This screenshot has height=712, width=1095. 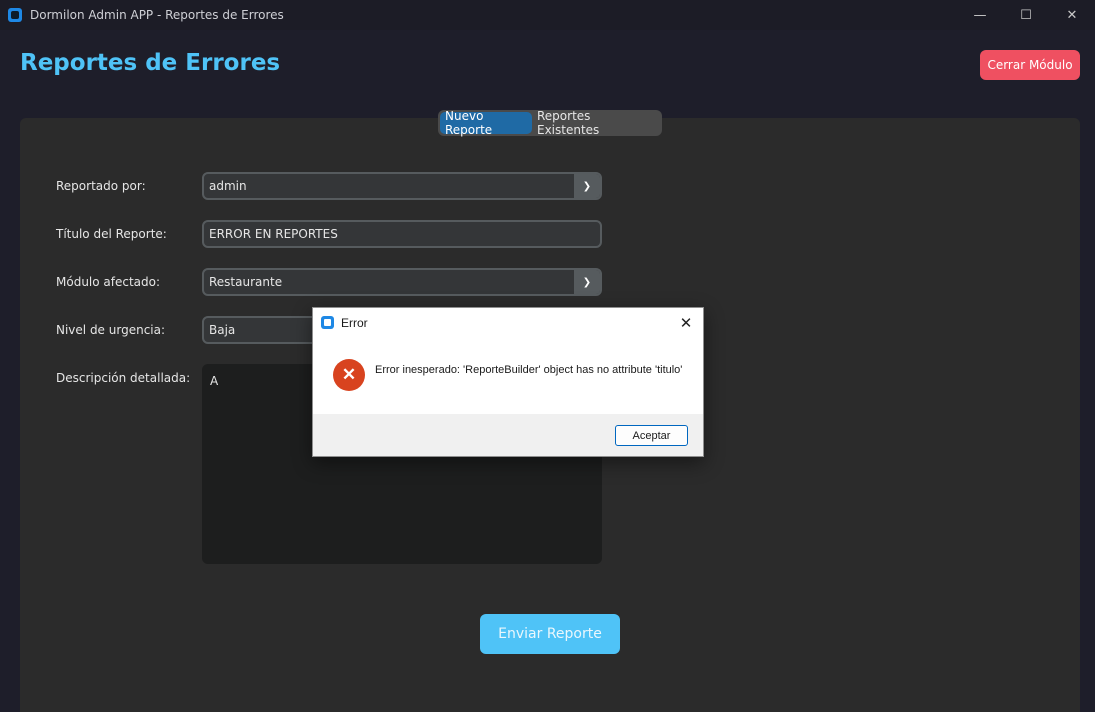 I want to click on minimize-icon: —, so click(x=980, y=15).